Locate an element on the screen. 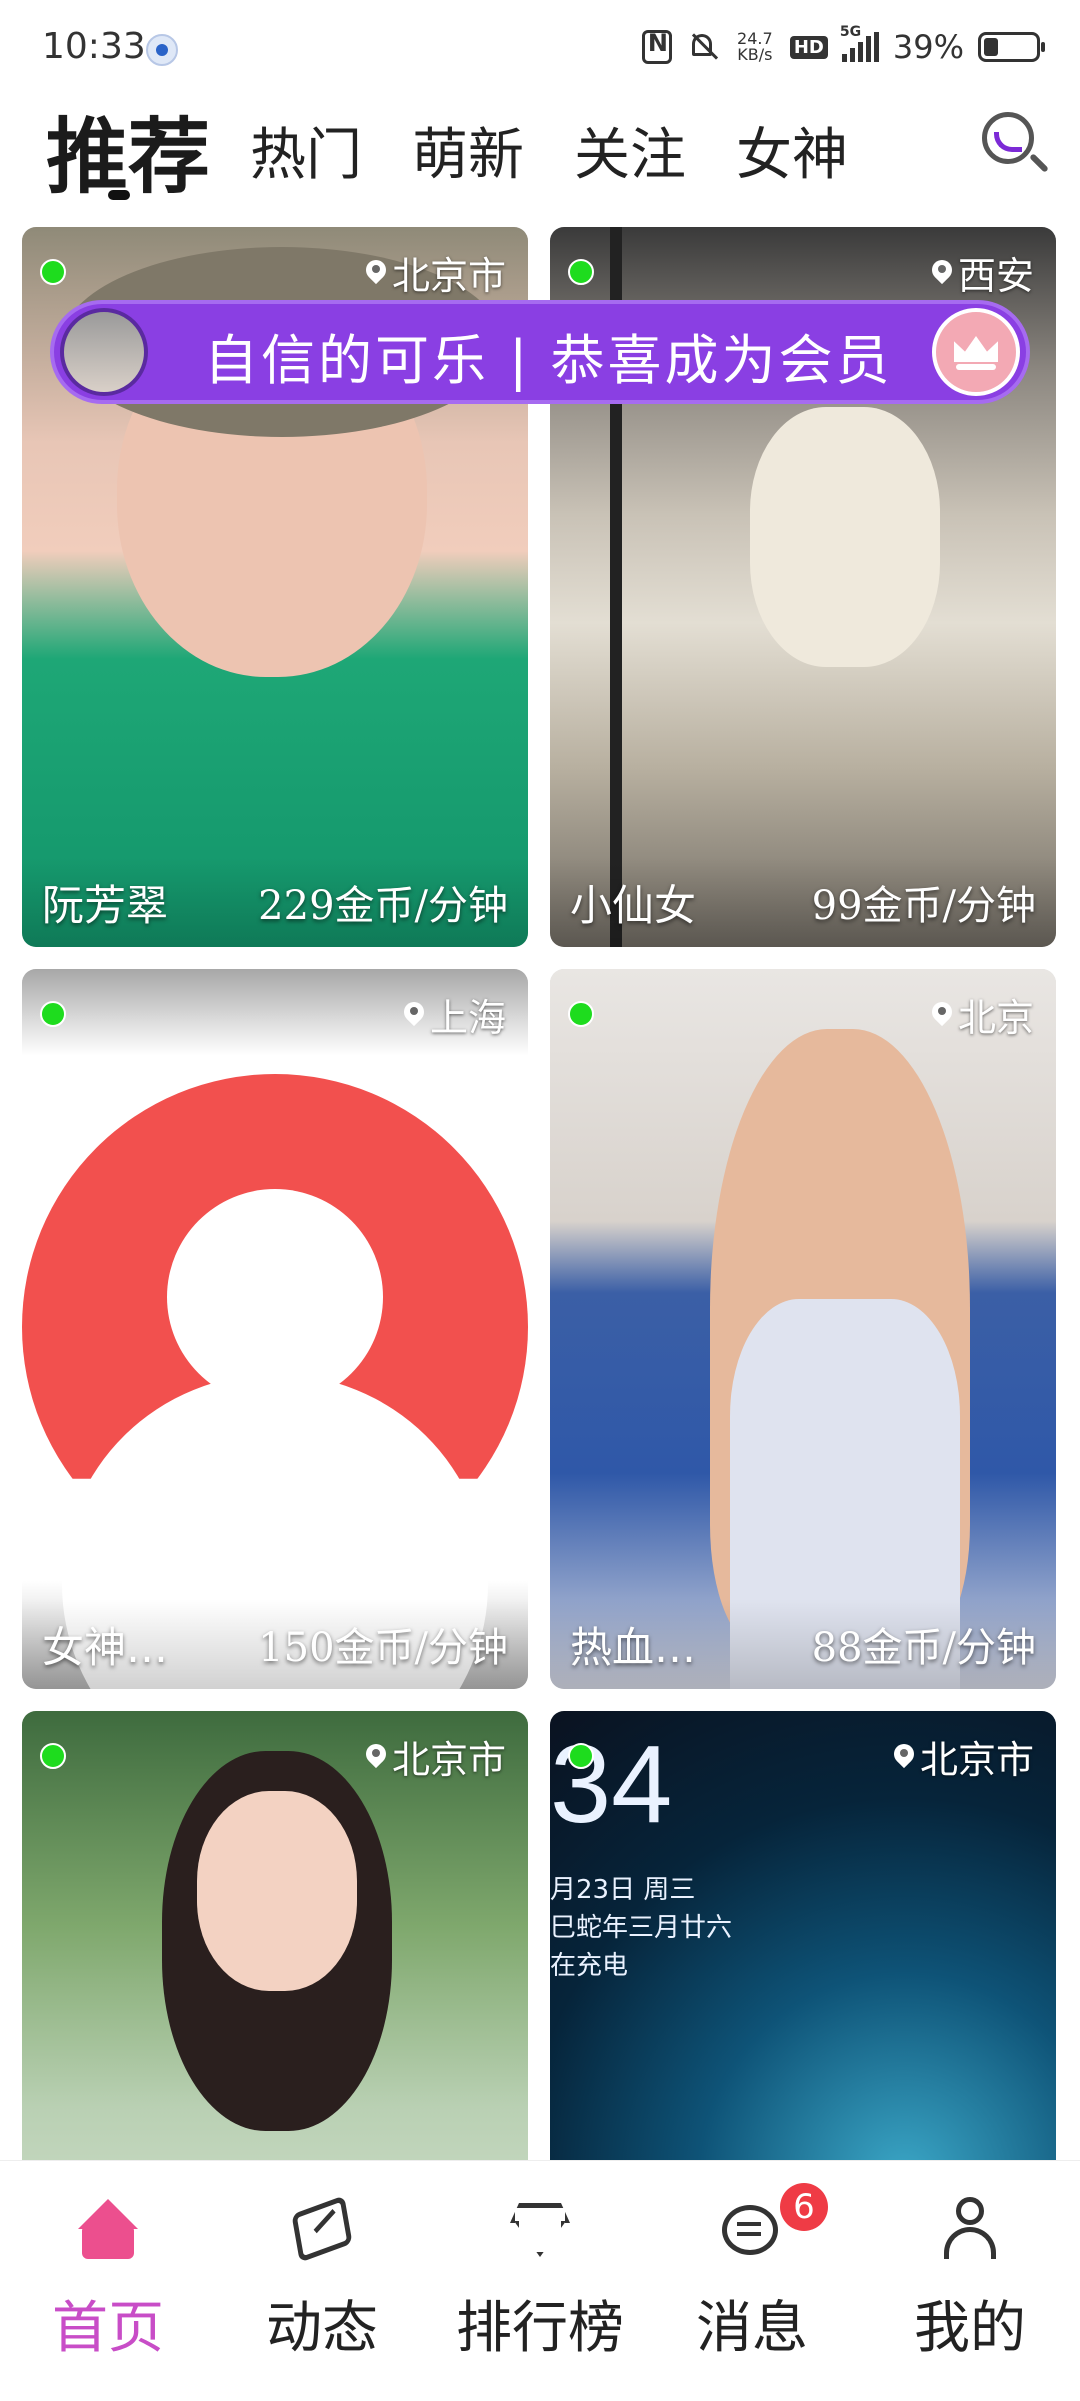  message-icon is located at coordinates (750, 2230).